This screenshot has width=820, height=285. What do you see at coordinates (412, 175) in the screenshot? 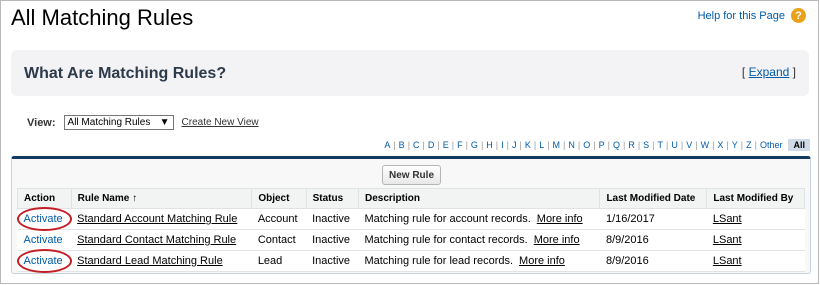
I see `new-rule-button: New Rule` at bounding box center [412, 175].